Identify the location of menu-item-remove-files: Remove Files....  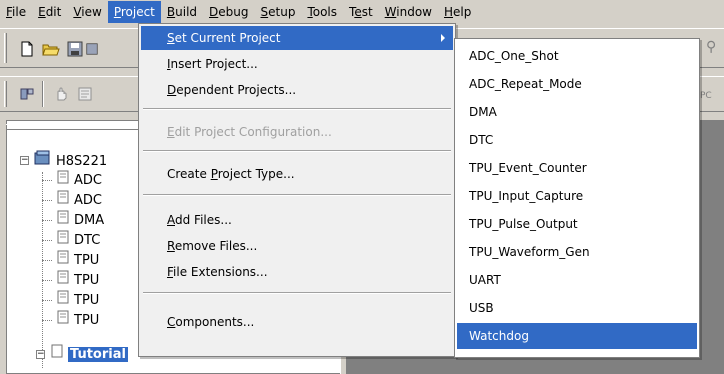
(297, 246).